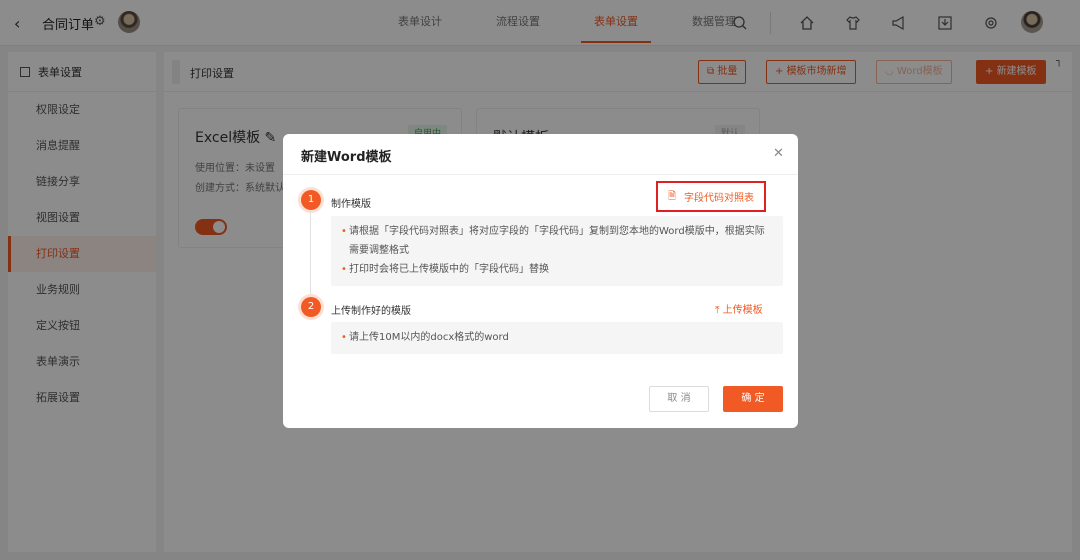  I want to click on dialog-title: 新建Word模板, so click(346, 157).